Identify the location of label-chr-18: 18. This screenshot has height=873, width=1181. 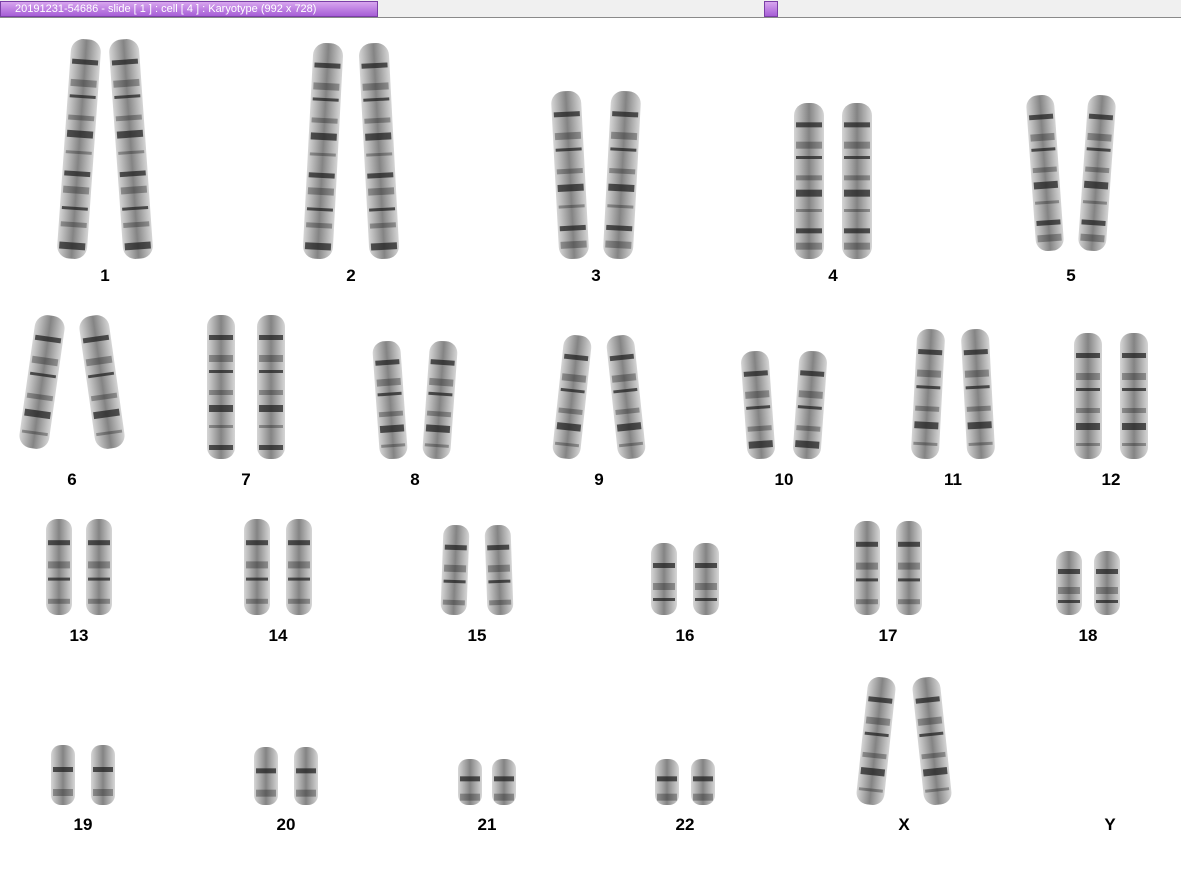
(1088, 635).